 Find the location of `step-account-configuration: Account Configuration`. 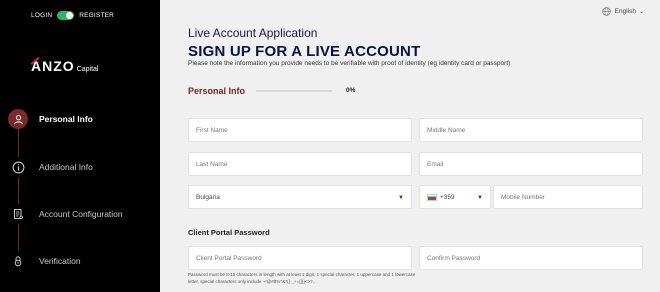

step-account-configuration: Account Configuration is located at coordinates (65, 214).